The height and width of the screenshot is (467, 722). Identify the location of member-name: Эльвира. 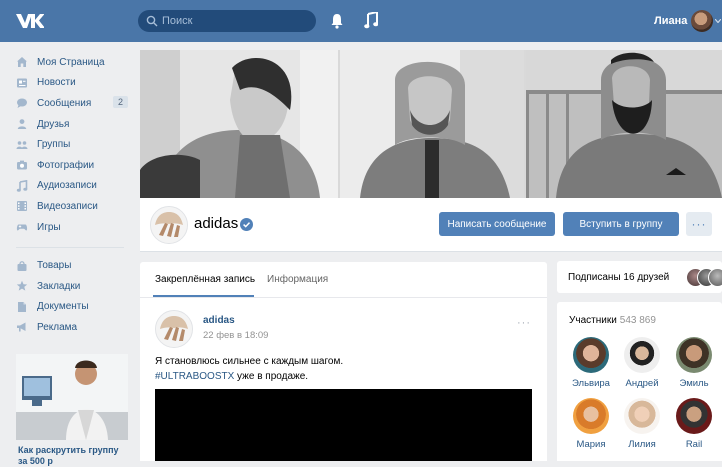
(591, 383).